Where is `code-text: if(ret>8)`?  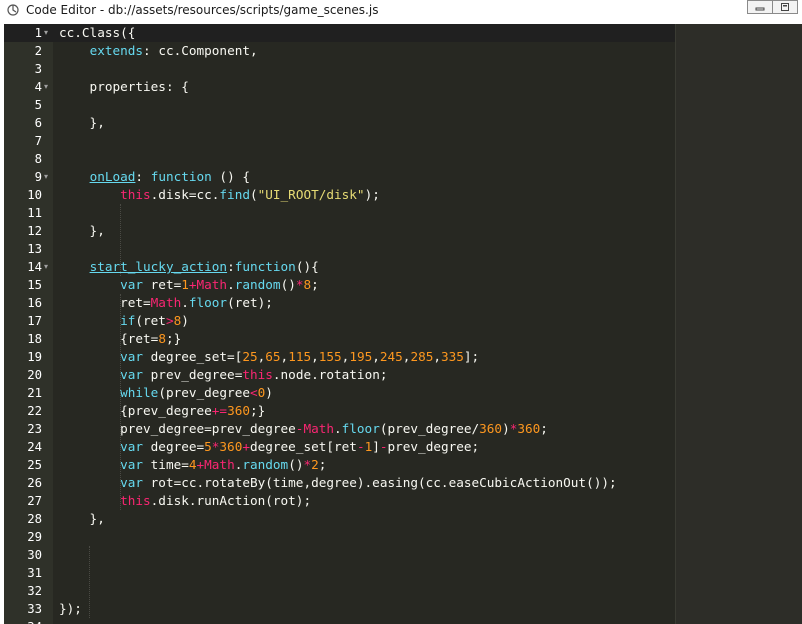
code-text: if(ret>8) is located at coordinates (124, 321).